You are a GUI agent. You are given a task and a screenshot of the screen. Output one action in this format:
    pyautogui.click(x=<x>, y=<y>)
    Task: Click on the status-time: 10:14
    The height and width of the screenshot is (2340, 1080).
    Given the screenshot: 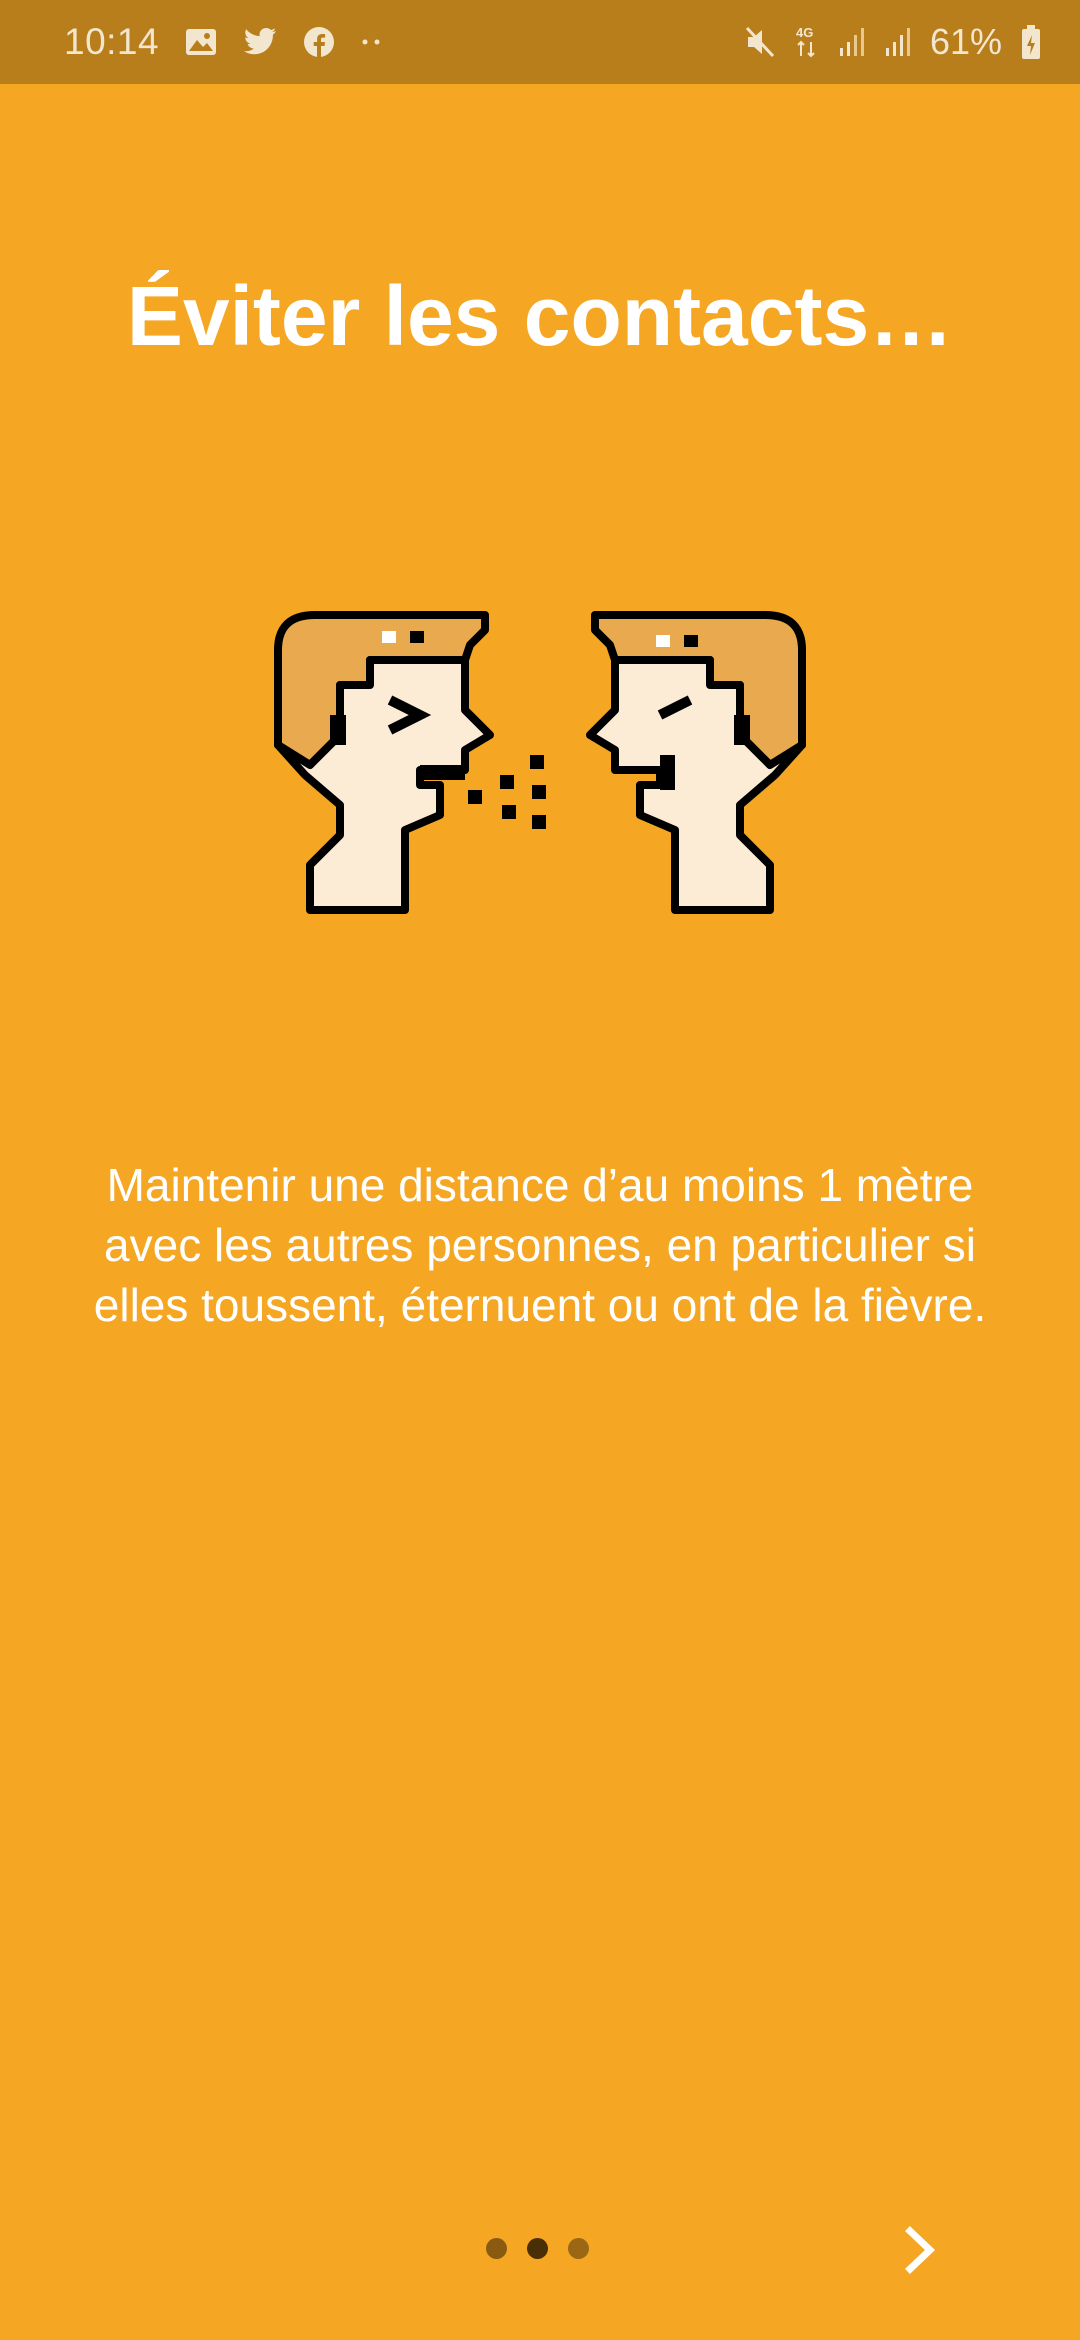 What is the action you would take?
    pyautogui.click(x=112, y=41)
    